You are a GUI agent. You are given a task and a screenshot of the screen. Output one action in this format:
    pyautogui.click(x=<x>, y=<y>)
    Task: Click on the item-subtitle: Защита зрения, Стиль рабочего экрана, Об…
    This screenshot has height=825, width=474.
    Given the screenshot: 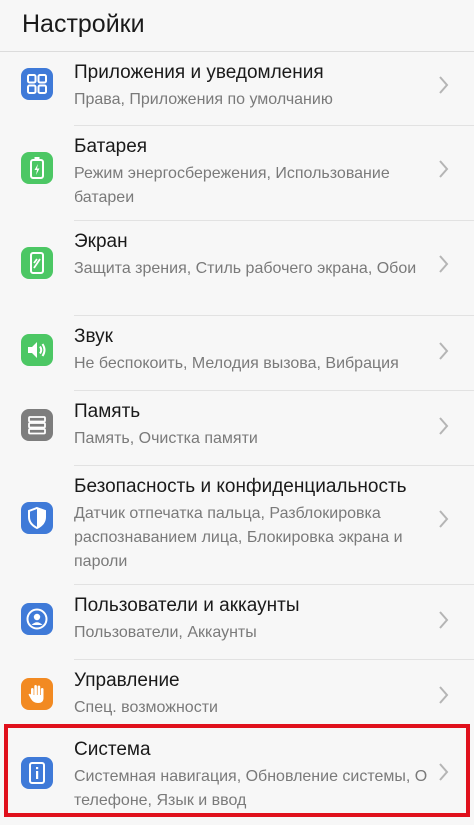 What is the action you would take?
    pyautogui.click(x=245, y=268)
    